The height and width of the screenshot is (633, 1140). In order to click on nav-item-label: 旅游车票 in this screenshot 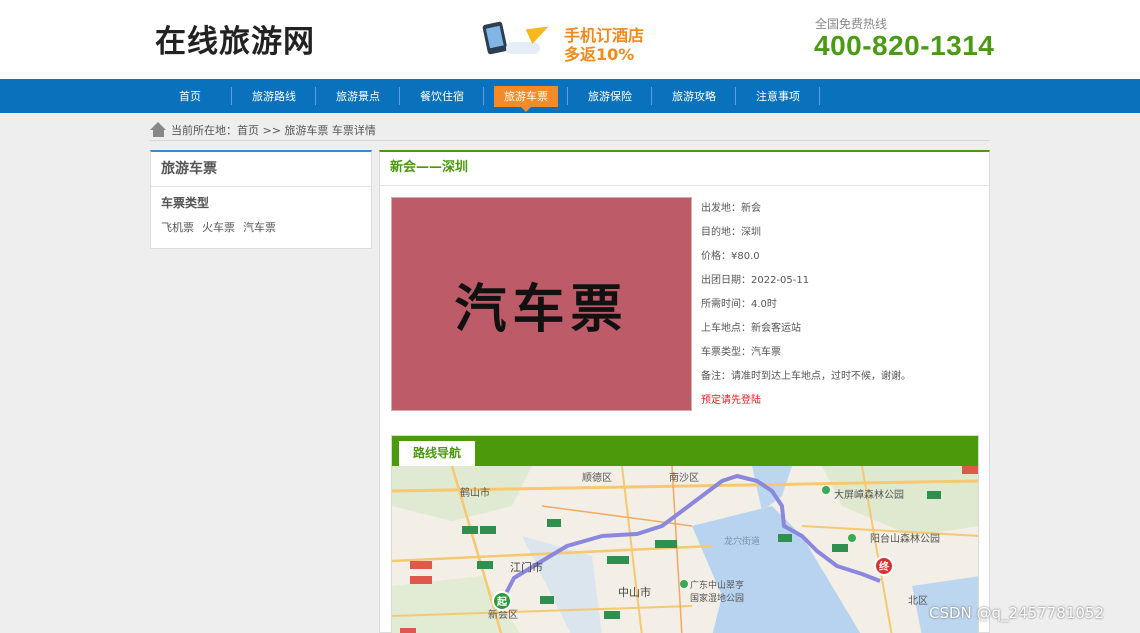, I will do `click(526, 98)`.